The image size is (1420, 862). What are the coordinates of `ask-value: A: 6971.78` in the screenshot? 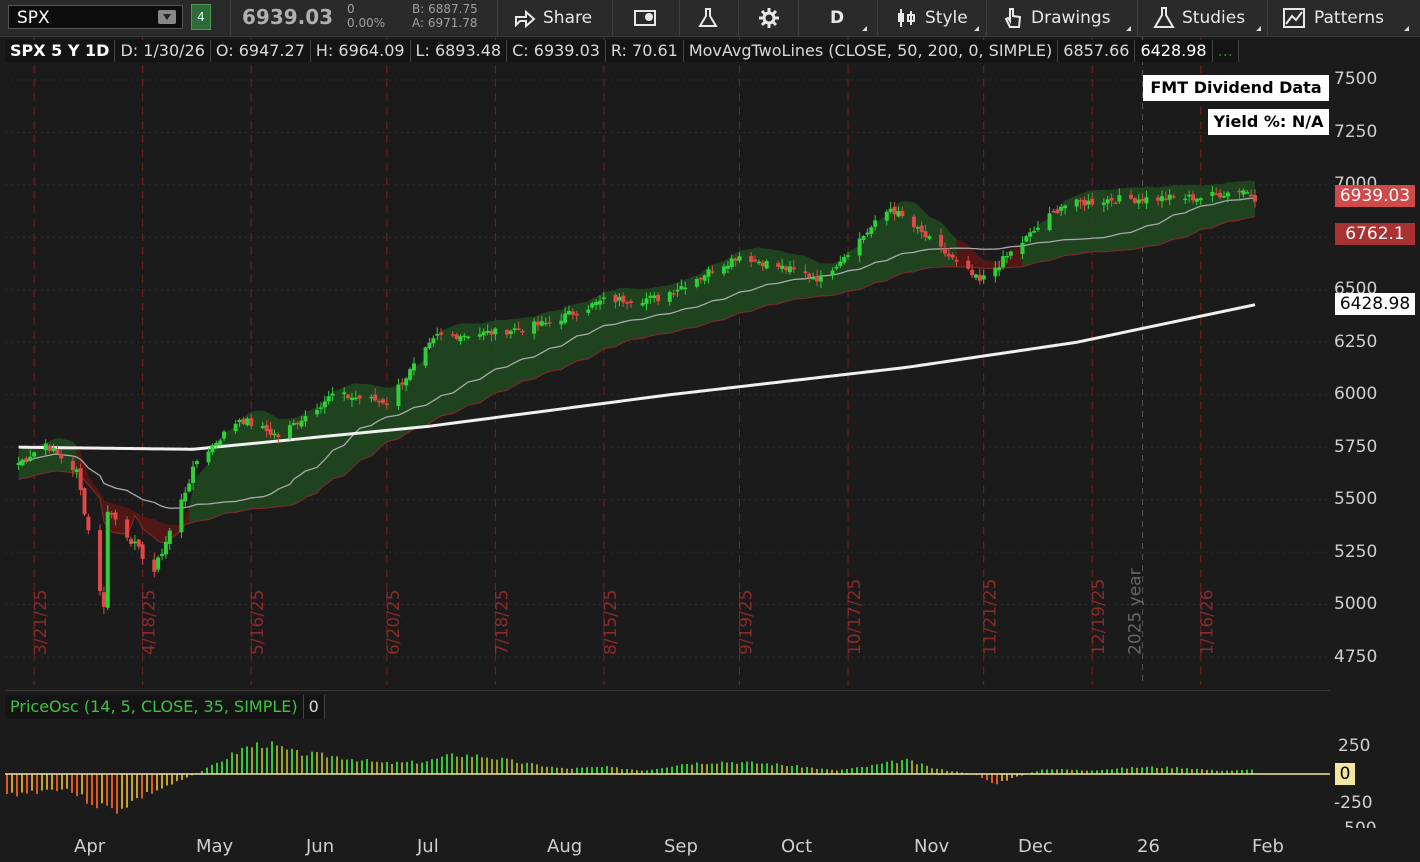 It's located at (445, 23).